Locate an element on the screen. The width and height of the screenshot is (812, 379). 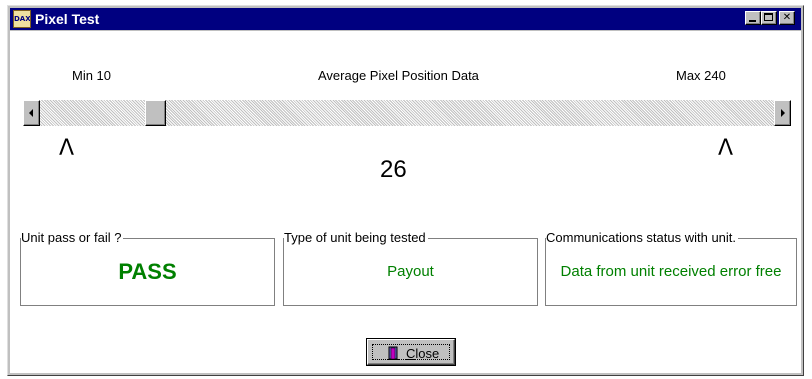
scrollbar-thumb is located at coordinates (155, 113).